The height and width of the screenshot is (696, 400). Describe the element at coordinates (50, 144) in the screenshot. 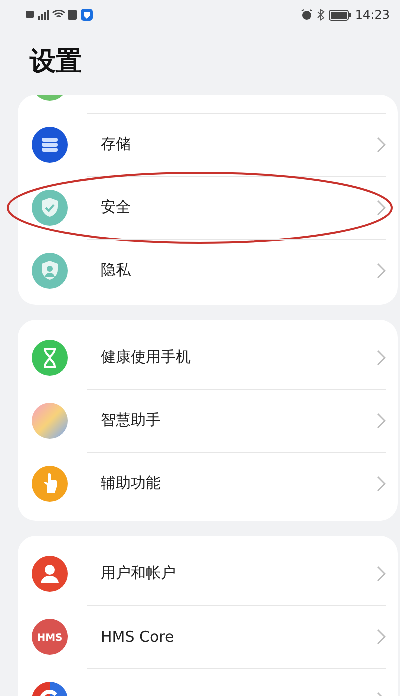

I see `storage-icon` at that location.